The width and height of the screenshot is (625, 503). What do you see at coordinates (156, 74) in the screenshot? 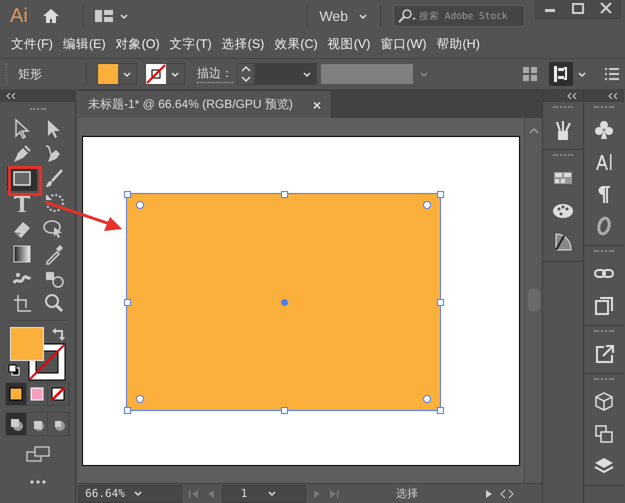
I see `no-stroke-icon` at bounding box center [156, 74].